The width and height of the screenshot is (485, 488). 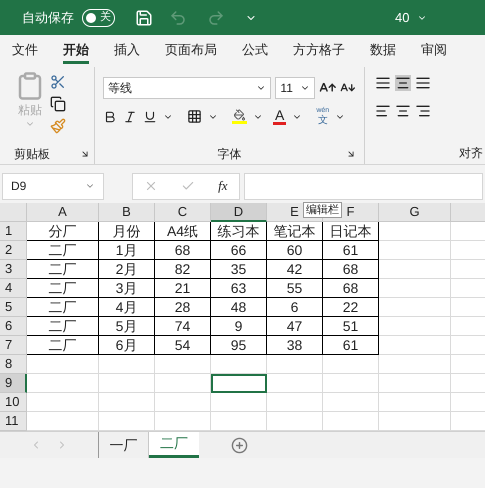 What do you see at coordinates (76, 51) in the screenshot?
I see `menu-tab: 开始` at bounding box center [76, 51].